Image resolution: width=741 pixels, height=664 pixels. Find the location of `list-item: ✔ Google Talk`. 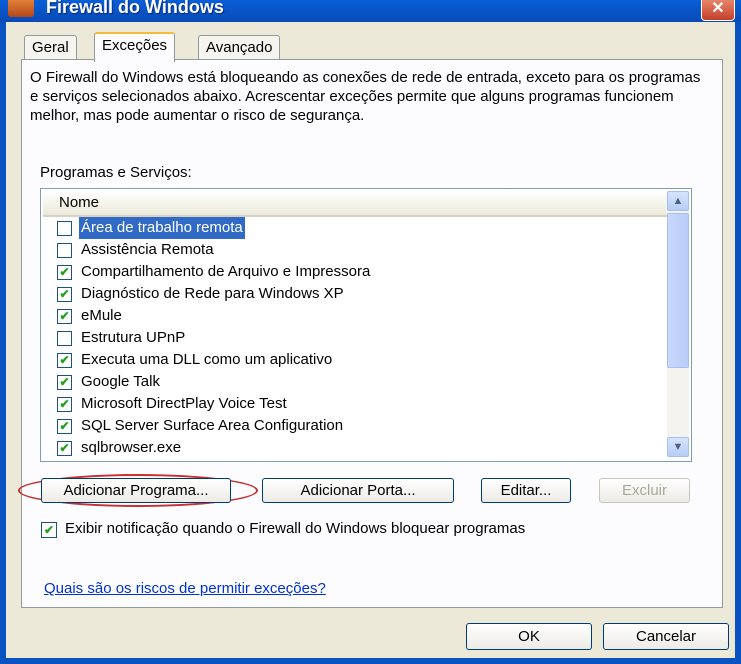

list-item: ✔ Google Talk is located at coordinates (357, 382).